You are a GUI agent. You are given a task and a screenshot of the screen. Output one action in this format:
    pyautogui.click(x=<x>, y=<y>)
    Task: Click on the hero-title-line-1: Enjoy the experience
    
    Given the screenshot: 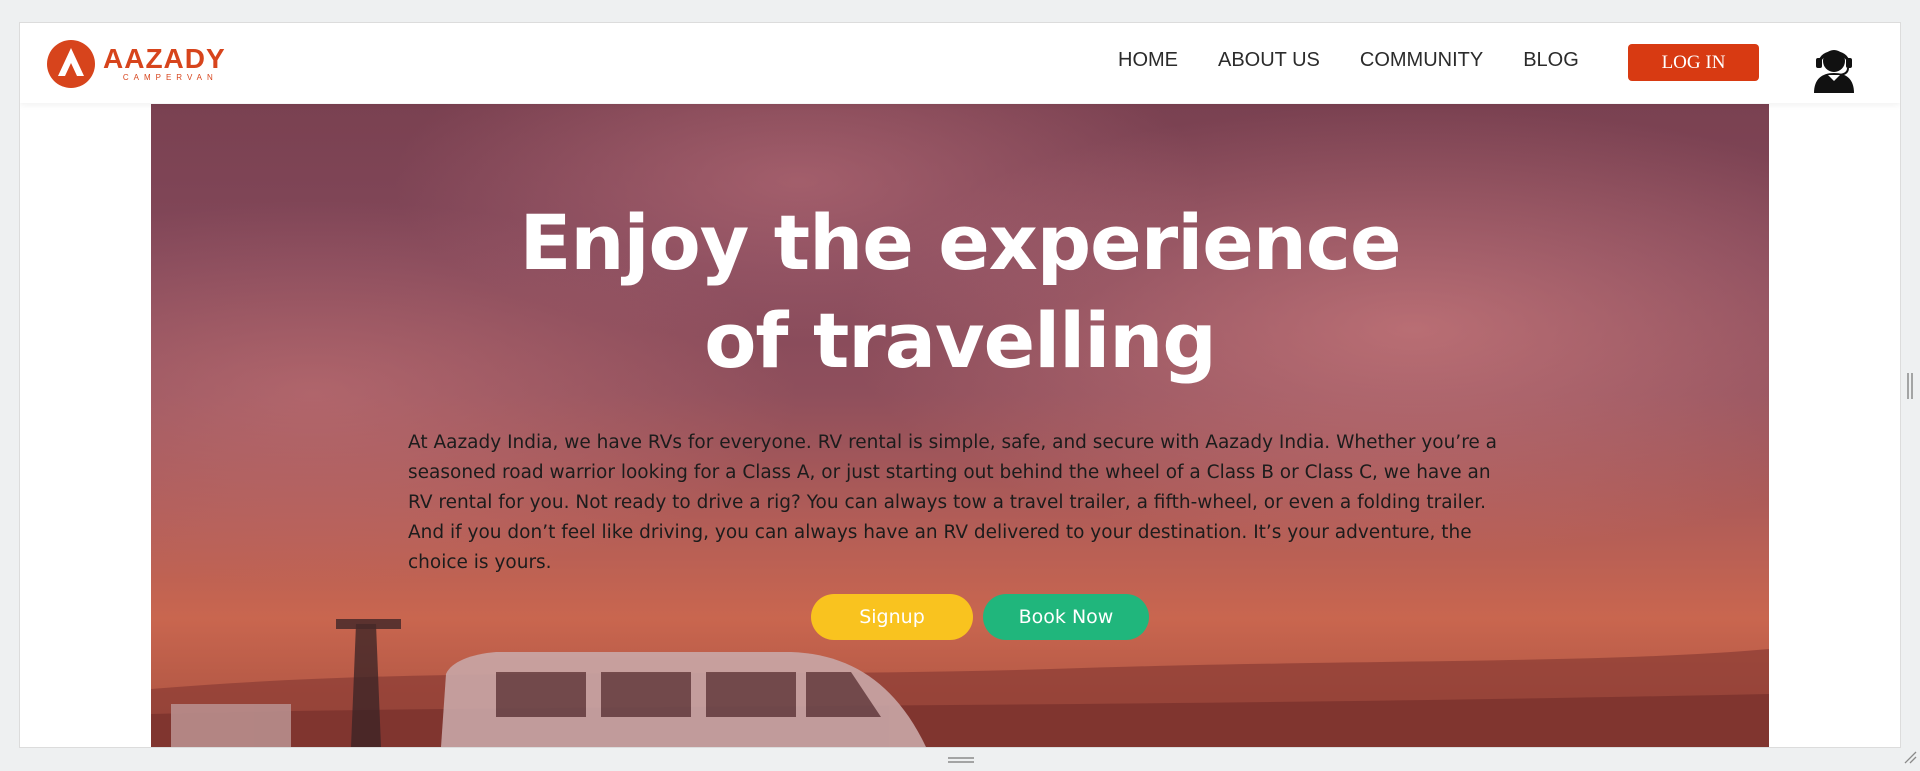 What is the action you would take?
    pyautogui.click(x=960, y=242)
    